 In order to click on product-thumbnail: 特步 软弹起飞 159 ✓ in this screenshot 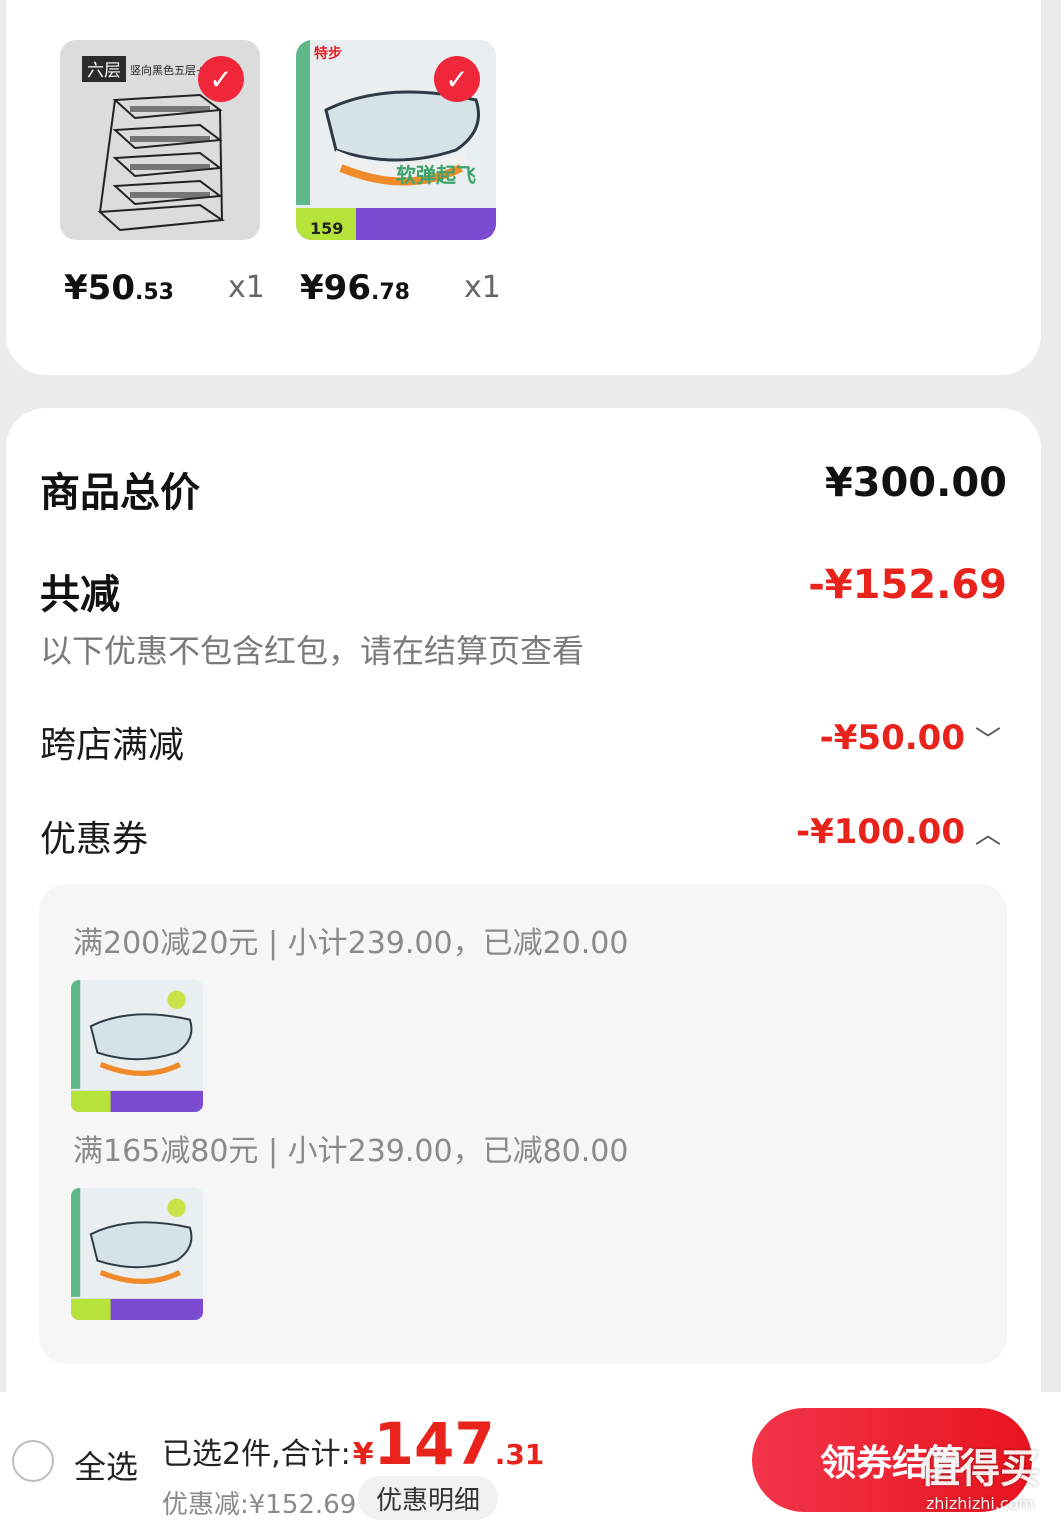, I will do `click(396, 140)`.